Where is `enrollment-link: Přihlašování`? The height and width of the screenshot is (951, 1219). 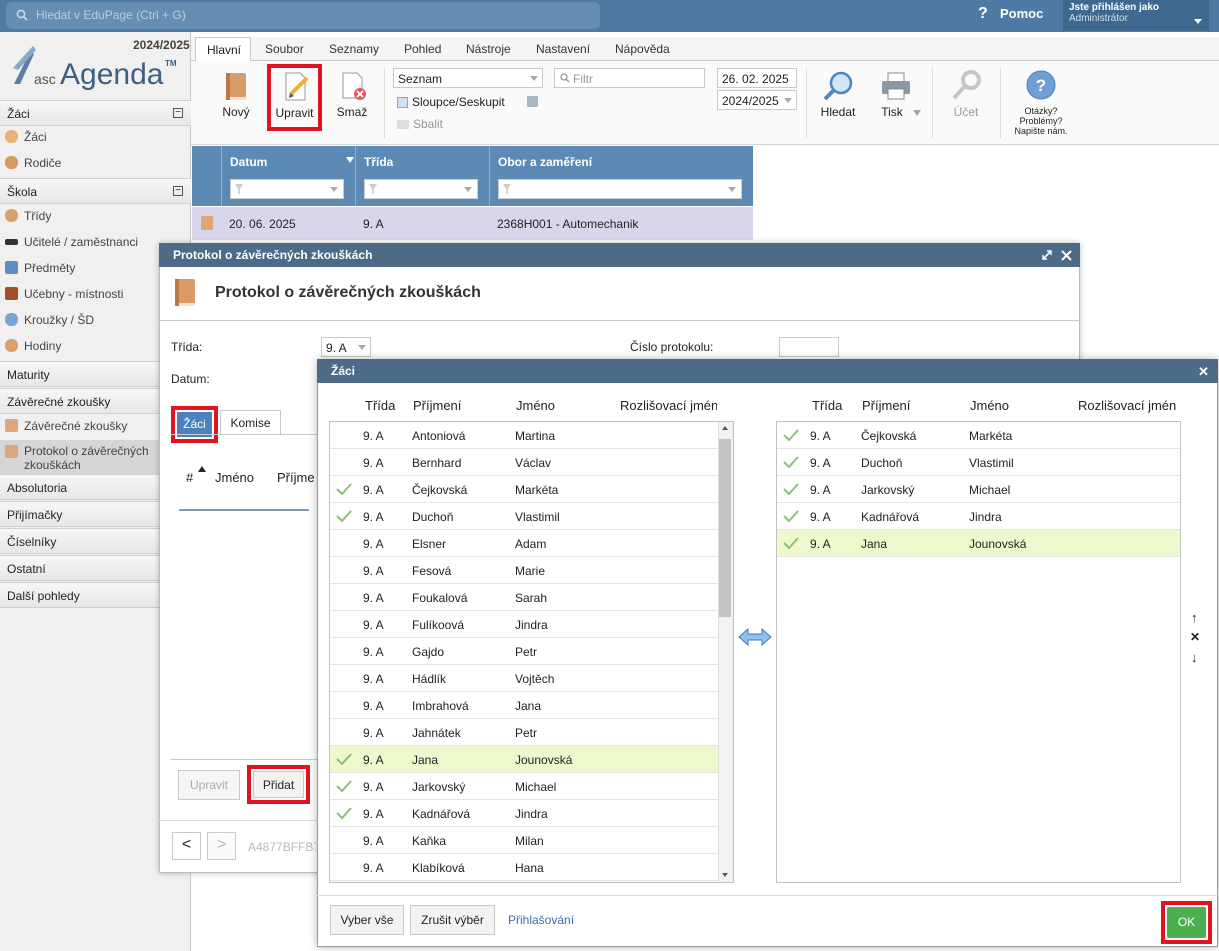
enrollment-link: Přihlašování is located at coordinates (541, 920).